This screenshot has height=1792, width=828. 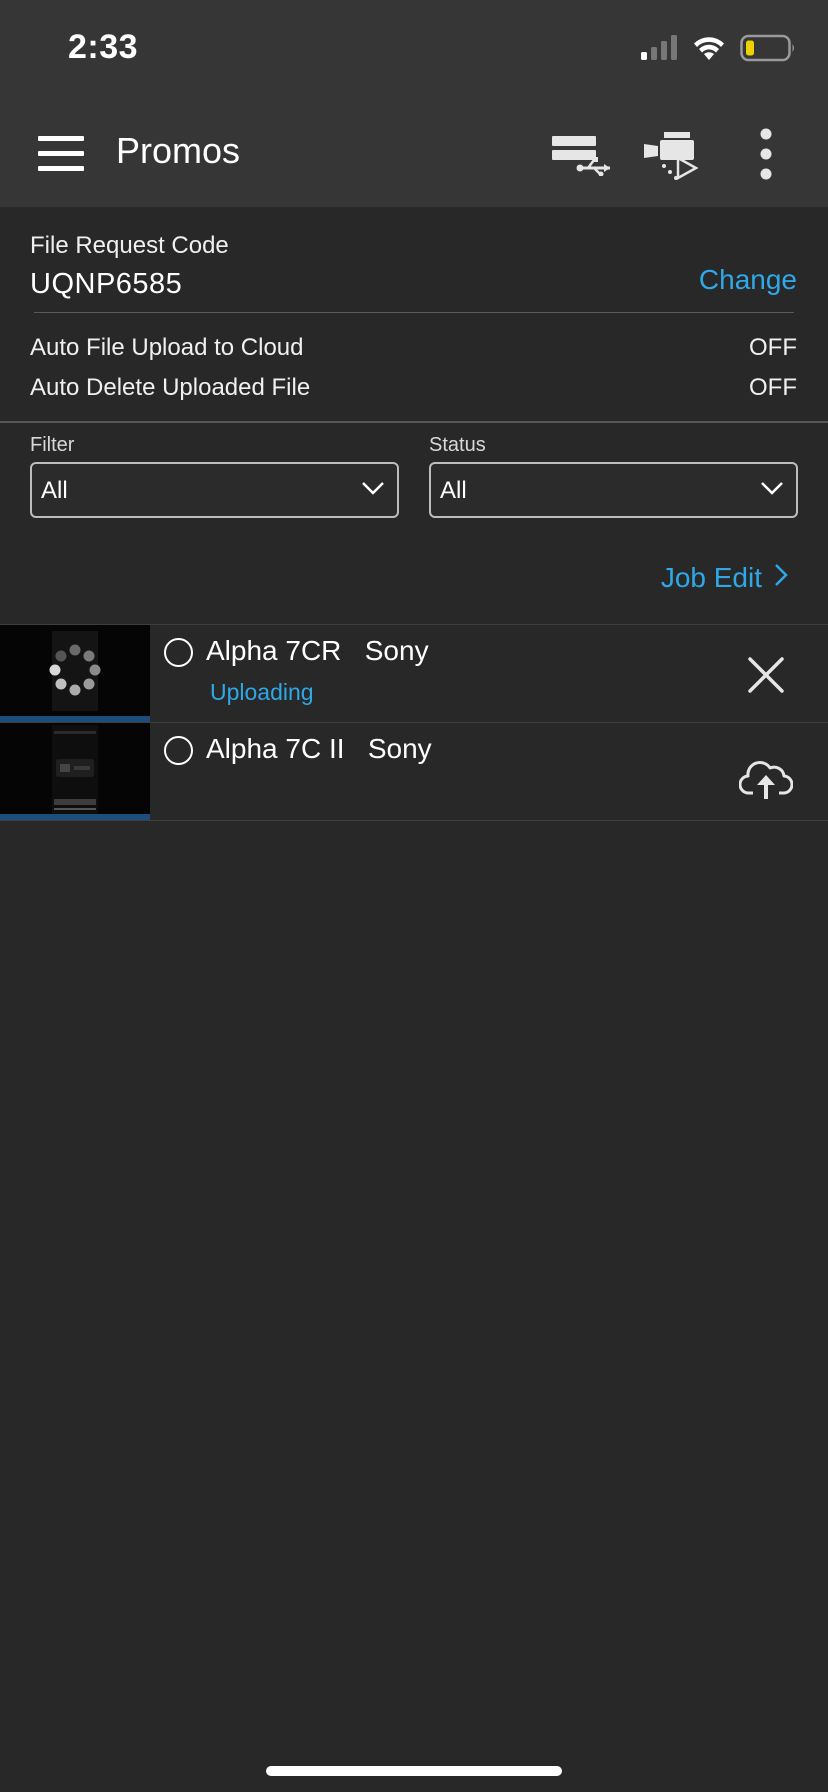 I want to click on status-select: All, so click(x=613, y=490).